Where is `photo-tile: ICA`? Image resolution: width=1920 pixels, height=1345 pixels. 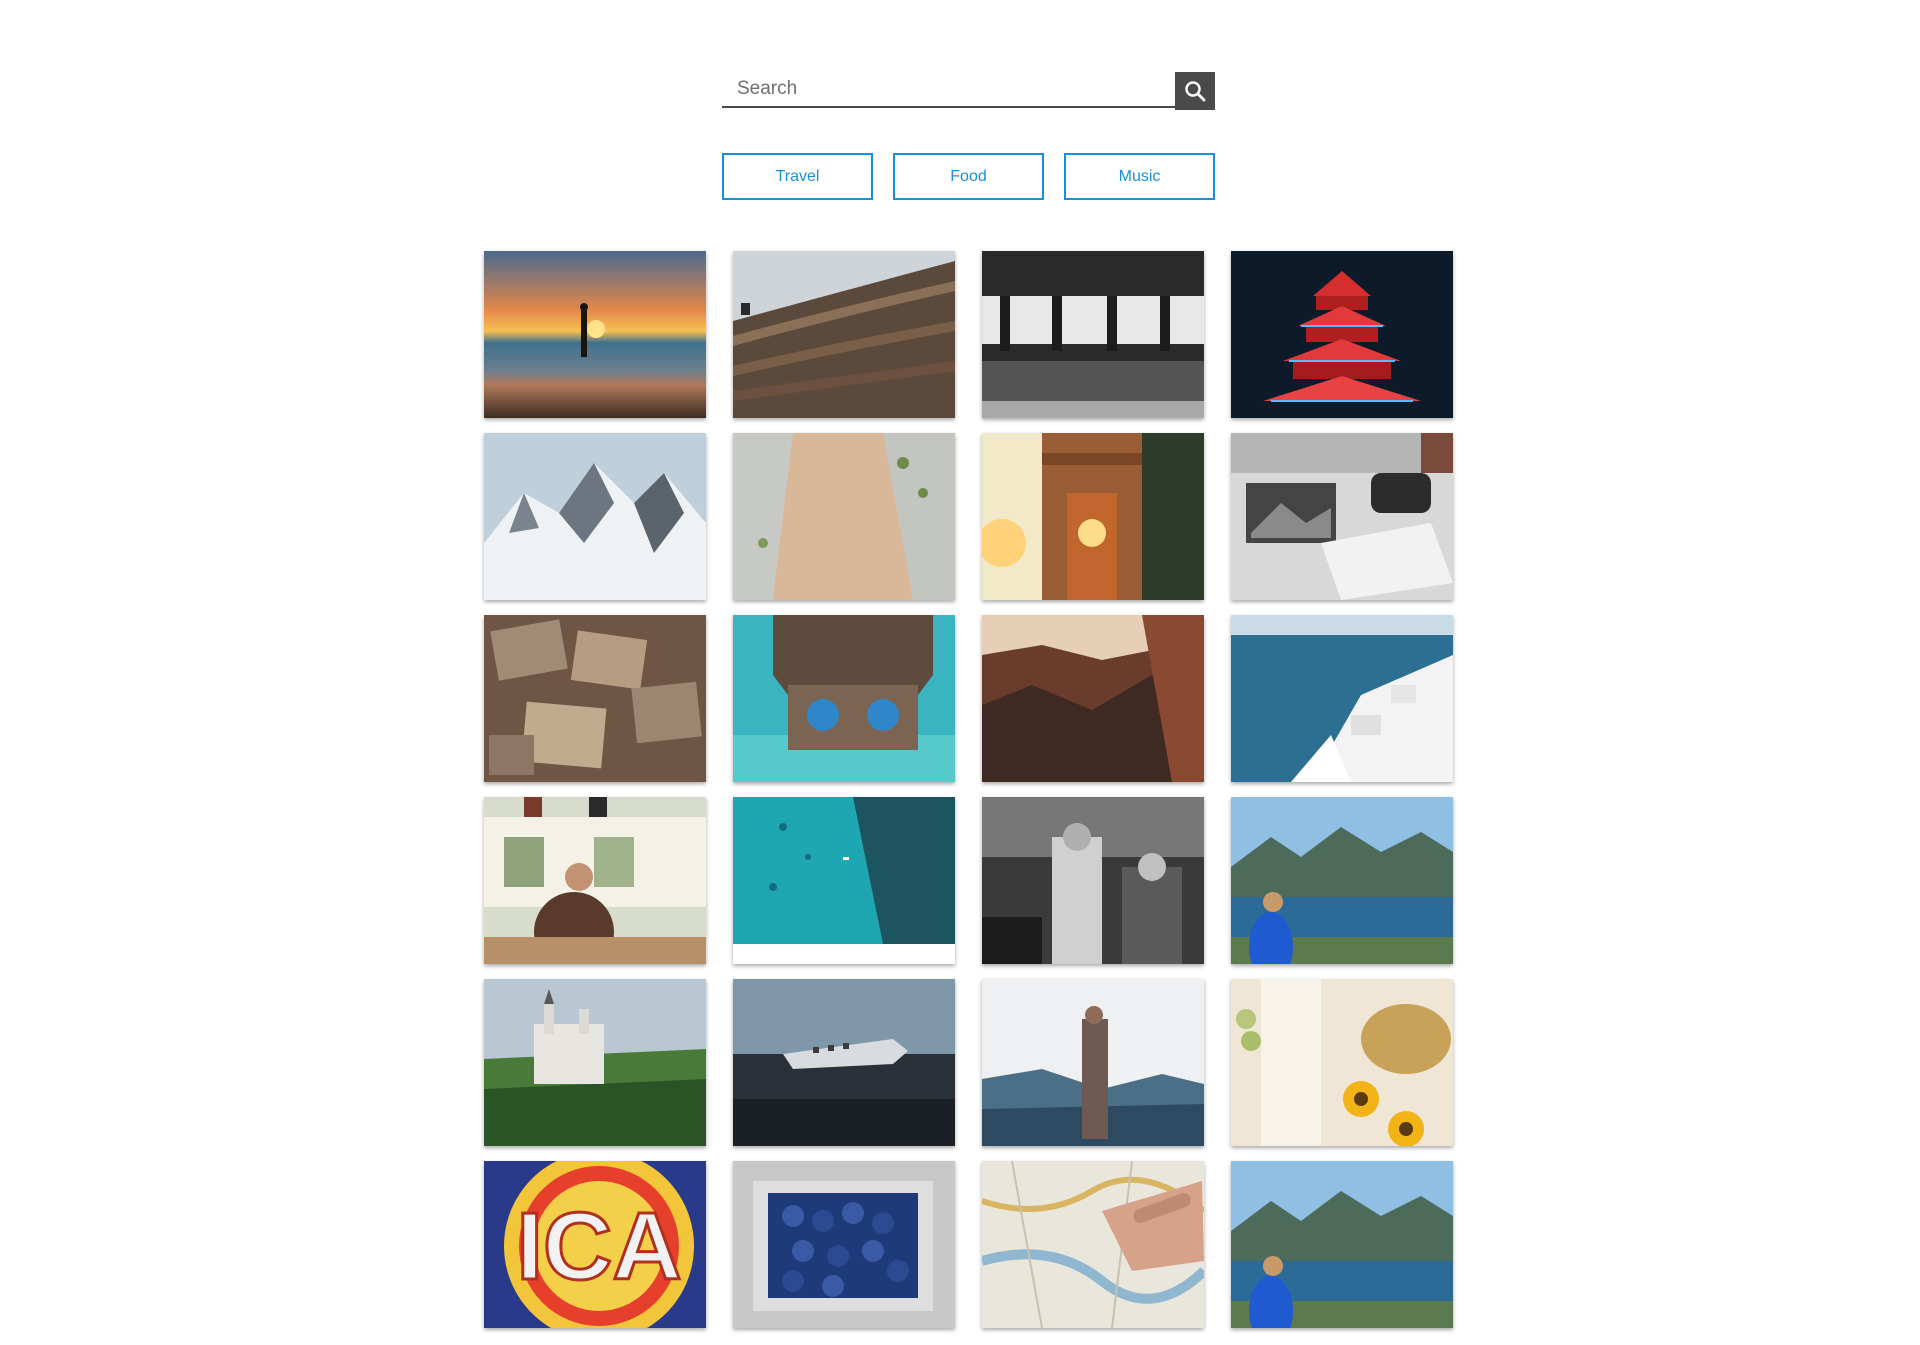 photo-tile: ICA is located at coordinates (595, 1244).